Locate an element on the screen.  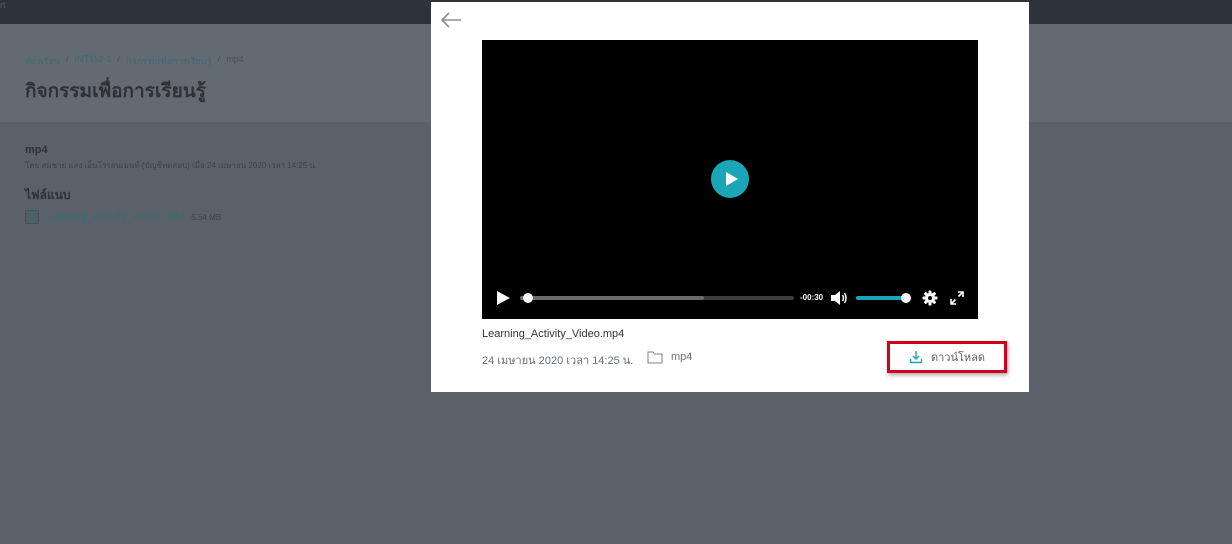
volume-icon is located at coordinates (839, 298).